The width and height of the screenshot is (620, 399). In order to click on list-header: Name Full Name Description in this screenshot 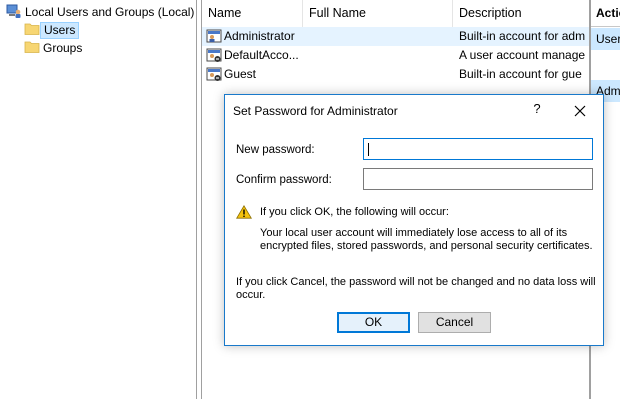, I will do `click(395, 14)`.